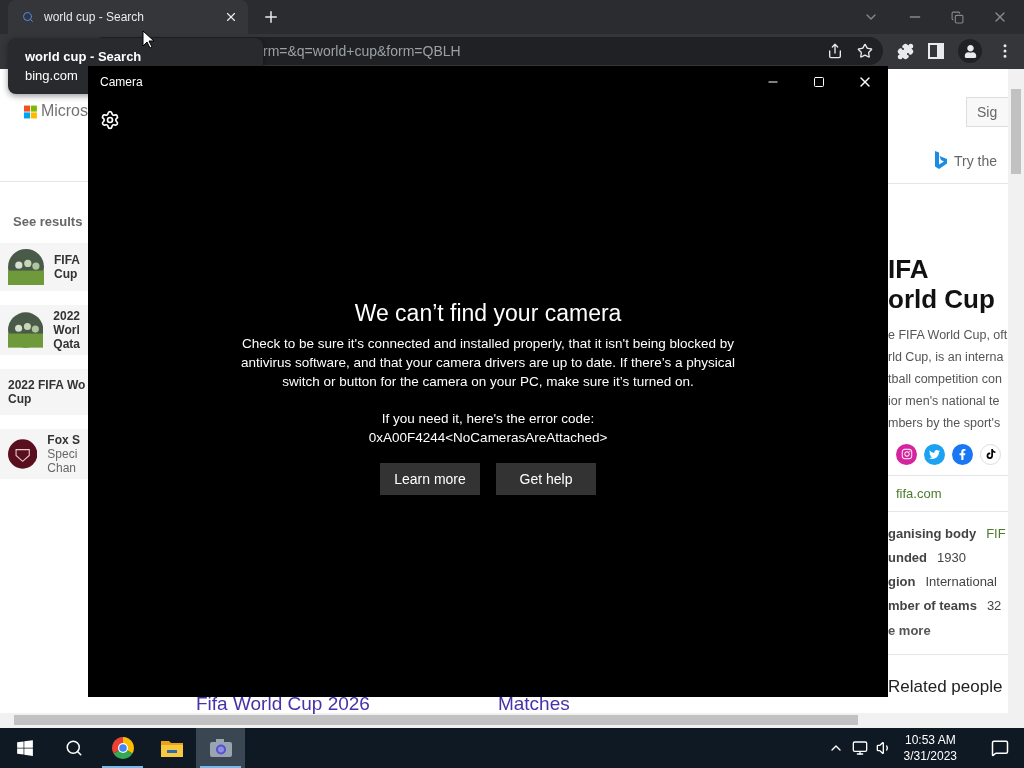 This screenshot has width=1024, height=768. Describe the element at coordinates (944, 401) in the screenshot. I see `description-text: ior men's national te` at that location.